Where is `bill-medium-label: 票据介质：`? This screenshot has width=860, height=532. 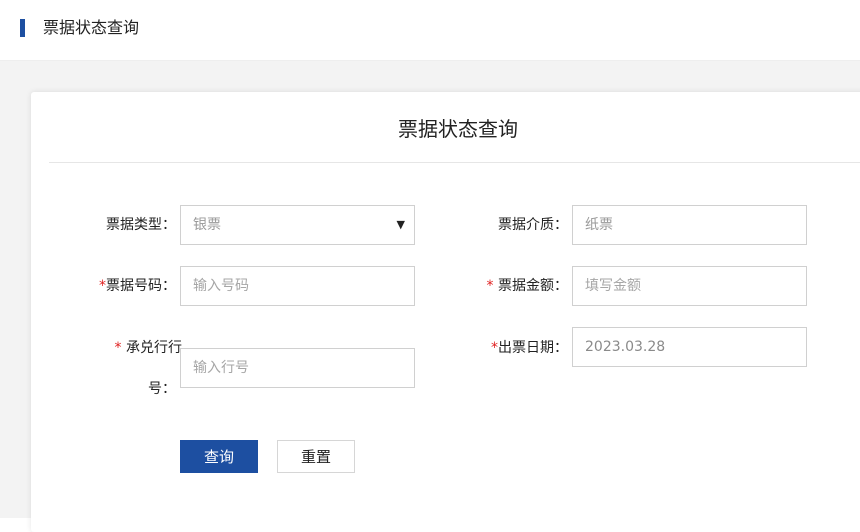 bill-medium-label: 票据介质： is located at coordinates (529, 225).